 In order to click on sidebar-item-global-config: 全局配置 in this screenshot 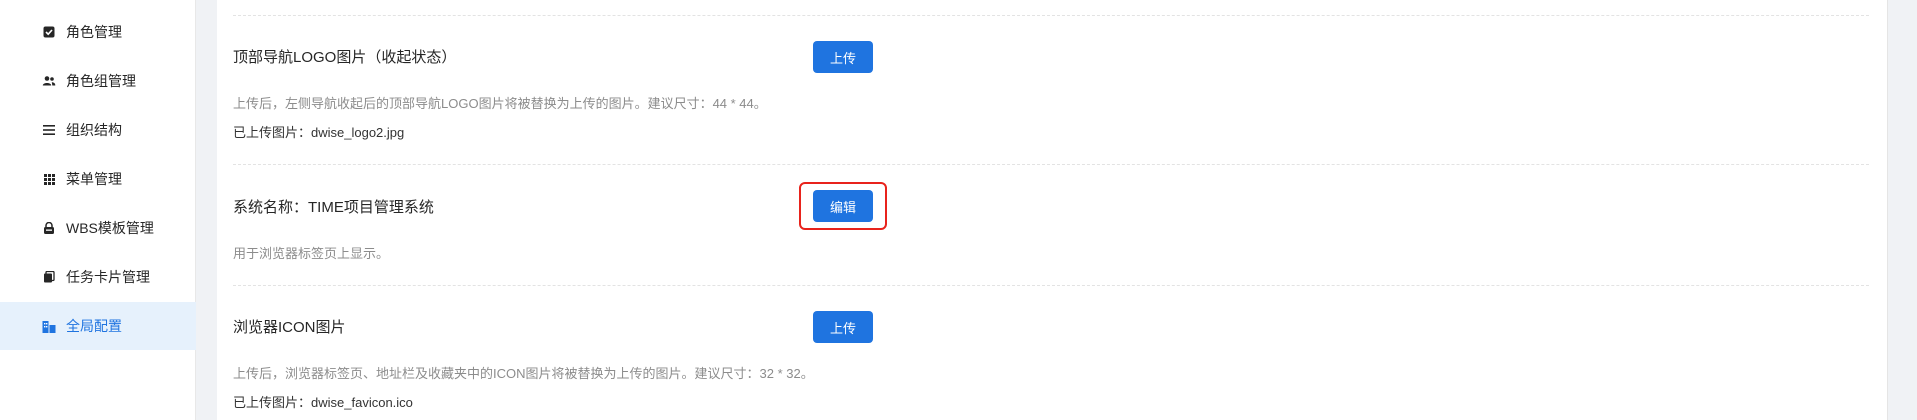, I will do `click(98, 326)`.